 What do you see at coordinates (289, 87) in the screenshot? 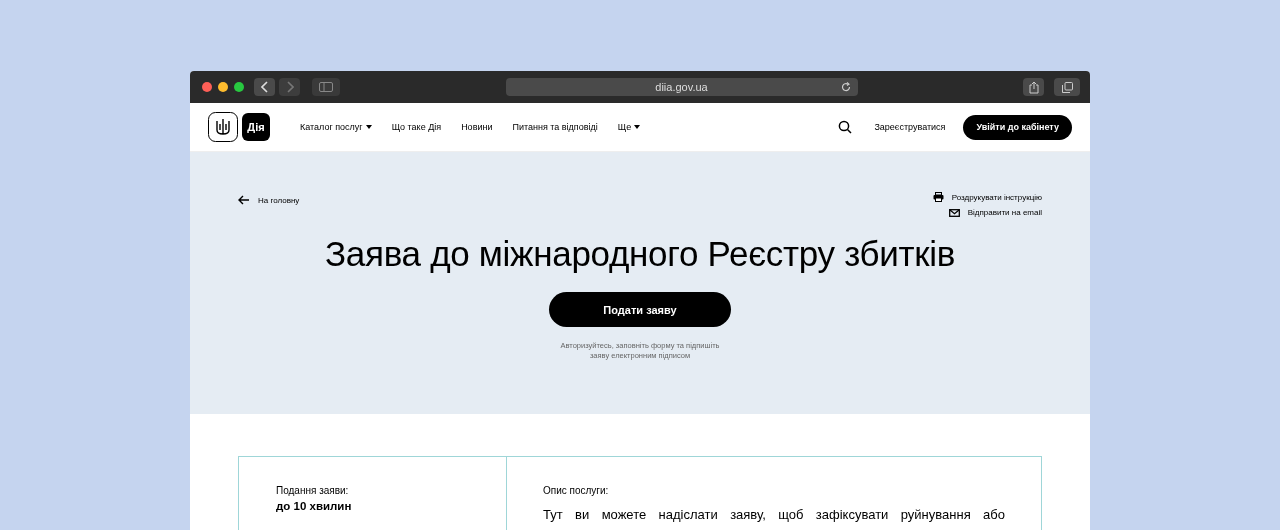
I see `chevron-right-icon` at bounding box center [289, 87].